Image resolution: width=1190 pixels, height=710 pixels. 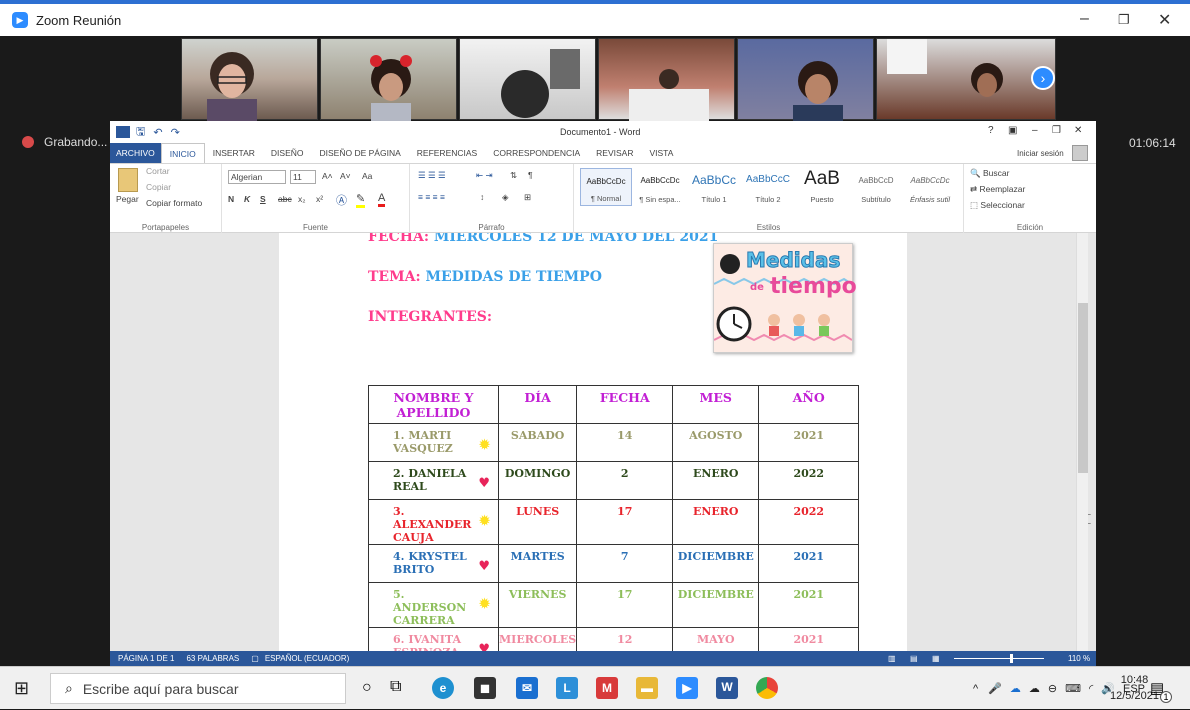 What do you see at coordinates (158, 187) in the screenshot?
I see `copy-button: Copiar` at bounding box center [158, 187].